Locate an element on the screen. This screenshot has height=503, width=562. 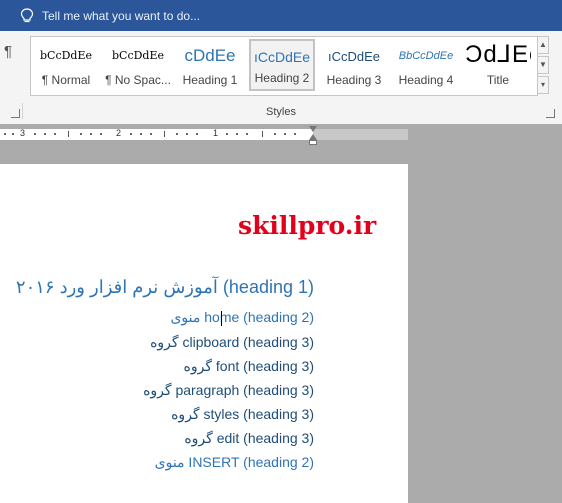
style-preview: BbCcDdEe is located at coordinates (426, 56).